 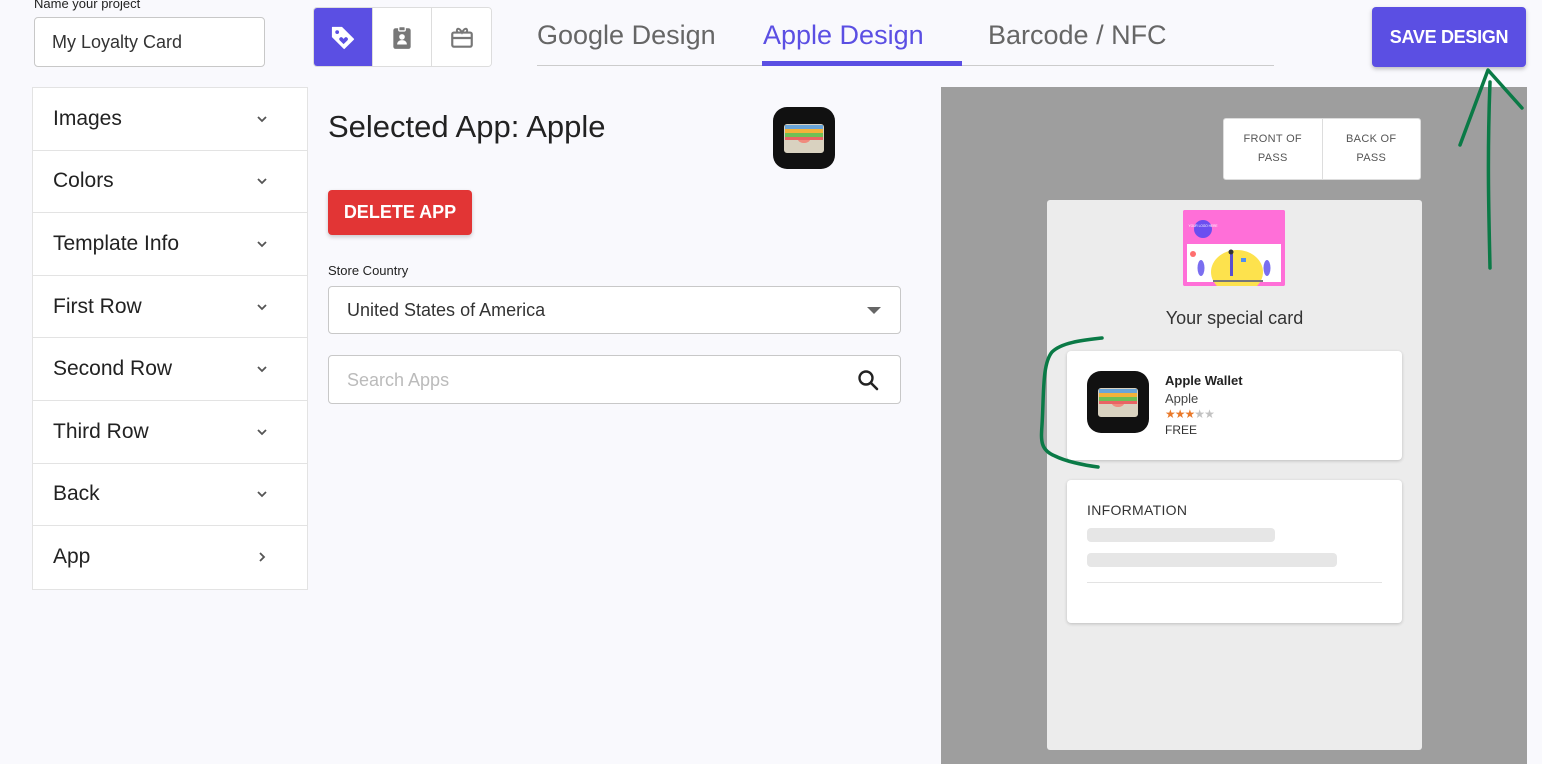 What do you see at coordinates (626, 35) in the screenshot?
I see `tab-google-design: Google Design` at bounding box center [626, 35].